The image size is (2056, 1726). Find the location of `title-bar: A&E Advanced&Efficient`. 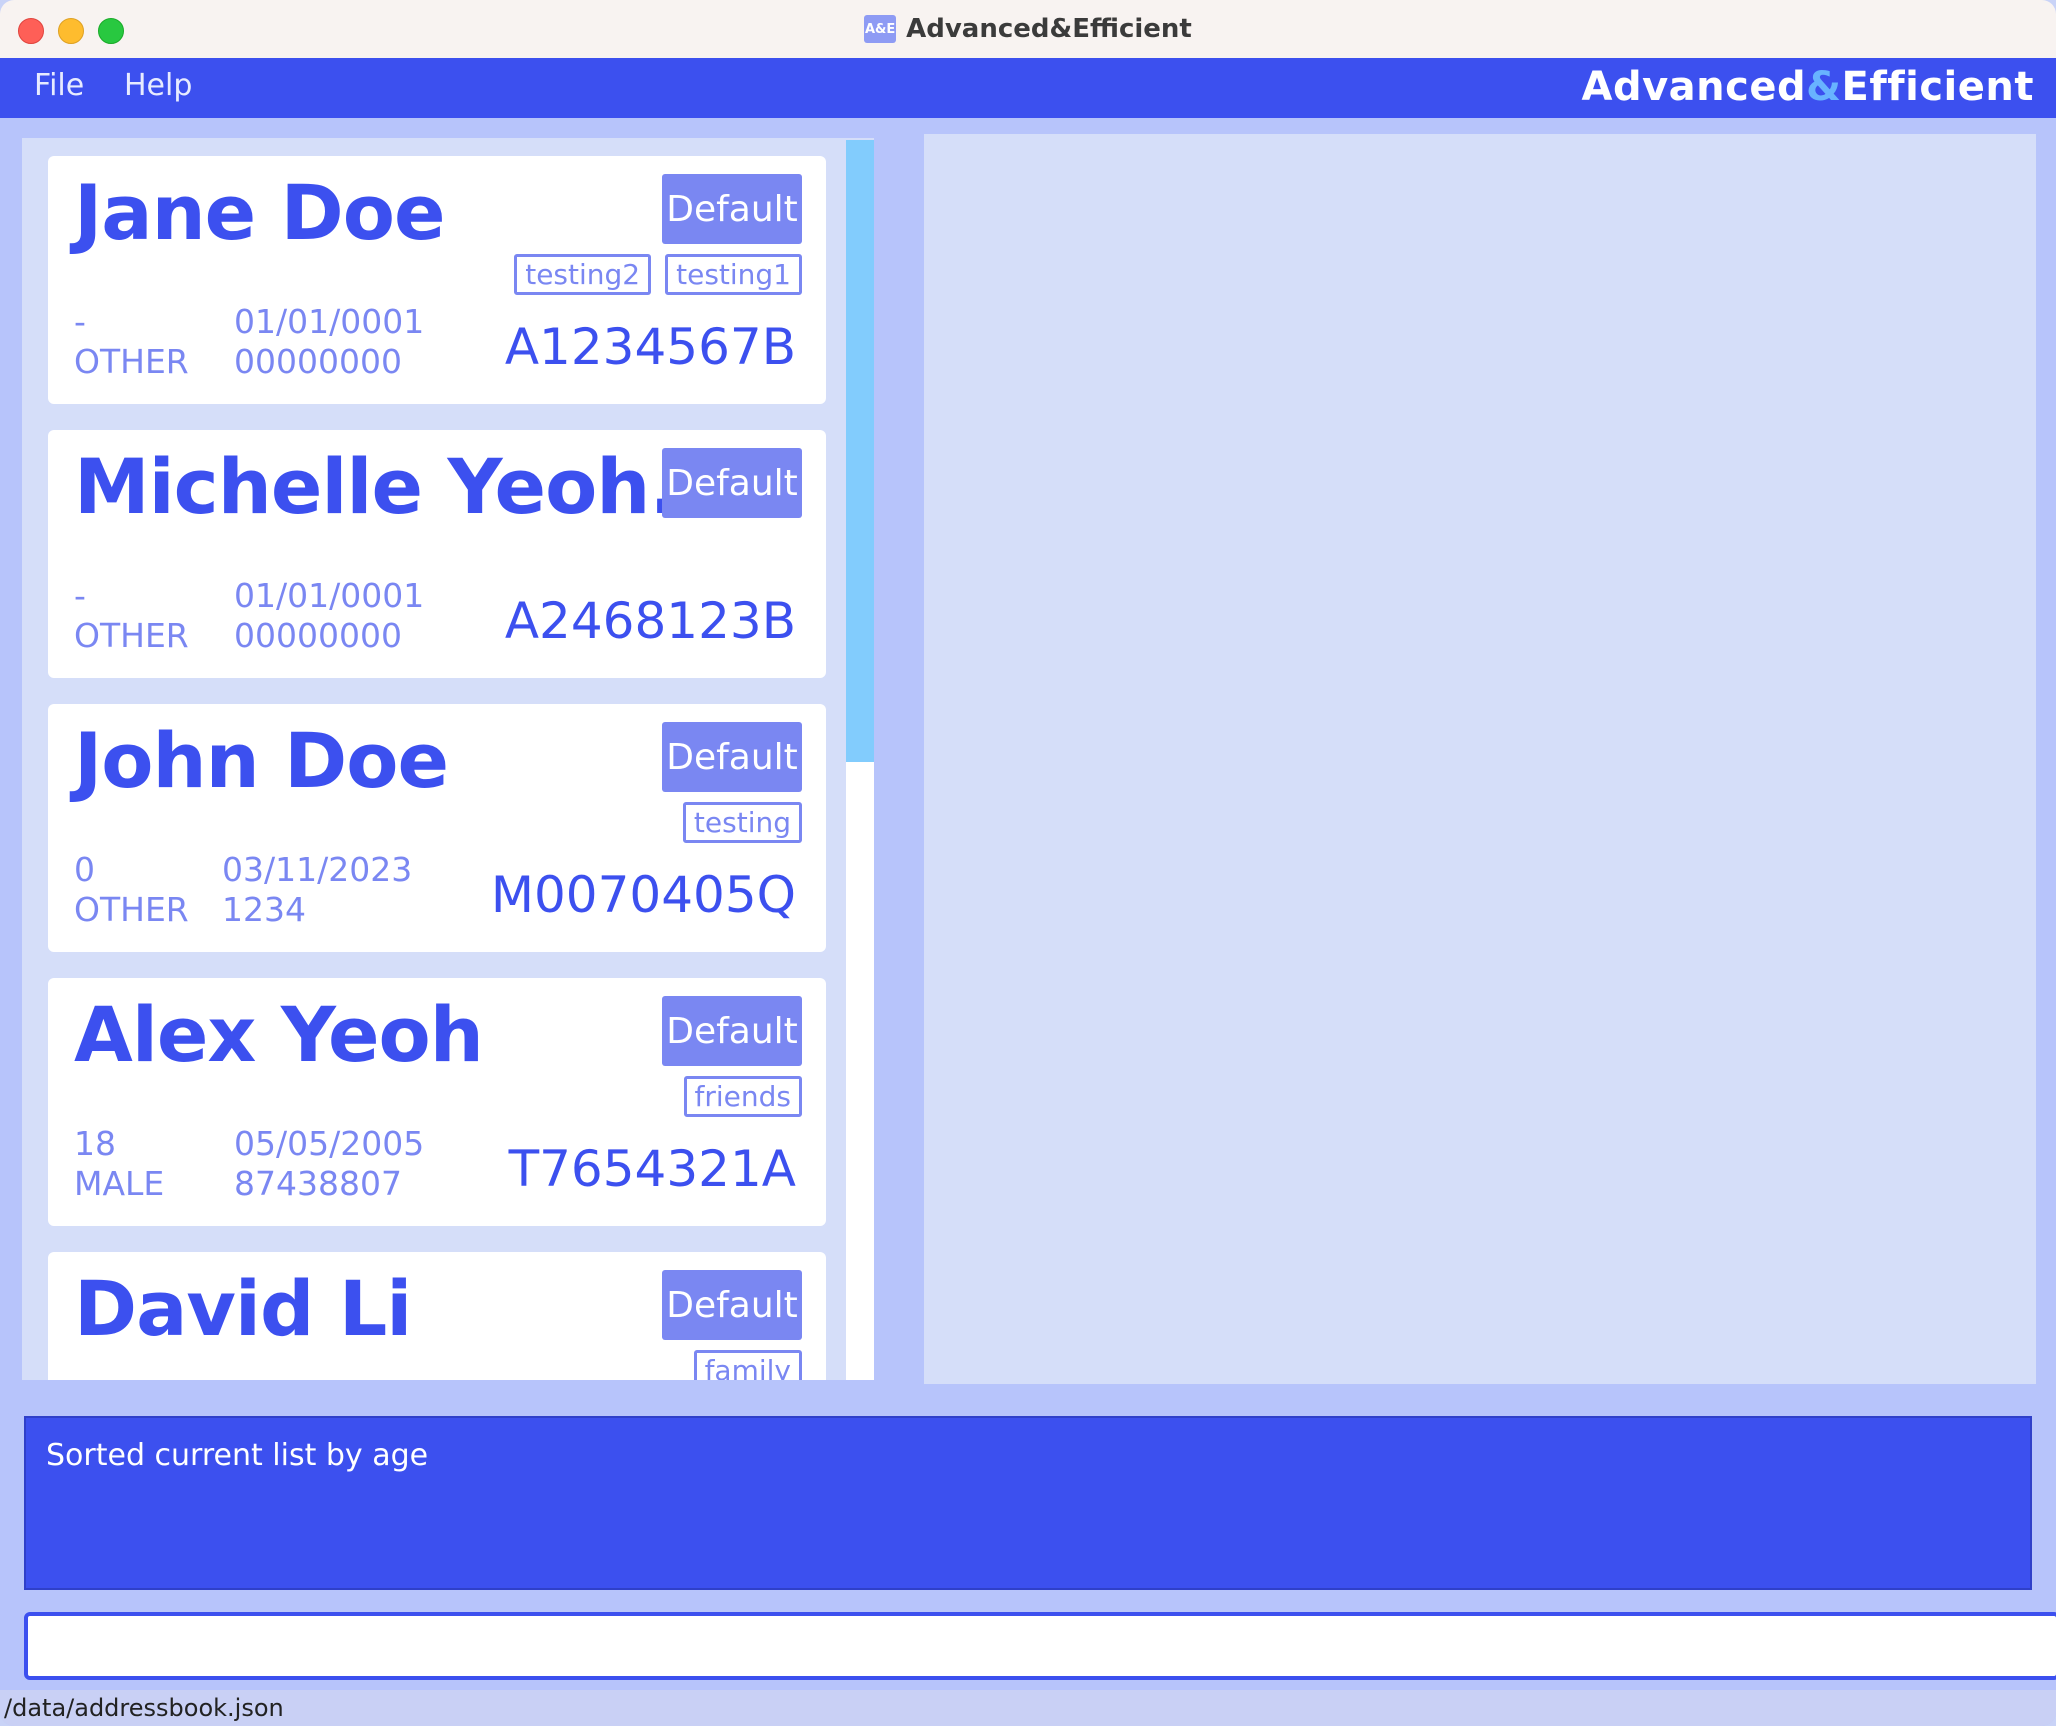

title-bar: A&E Advanced&Efficient is located at coordinates (1028, 29).